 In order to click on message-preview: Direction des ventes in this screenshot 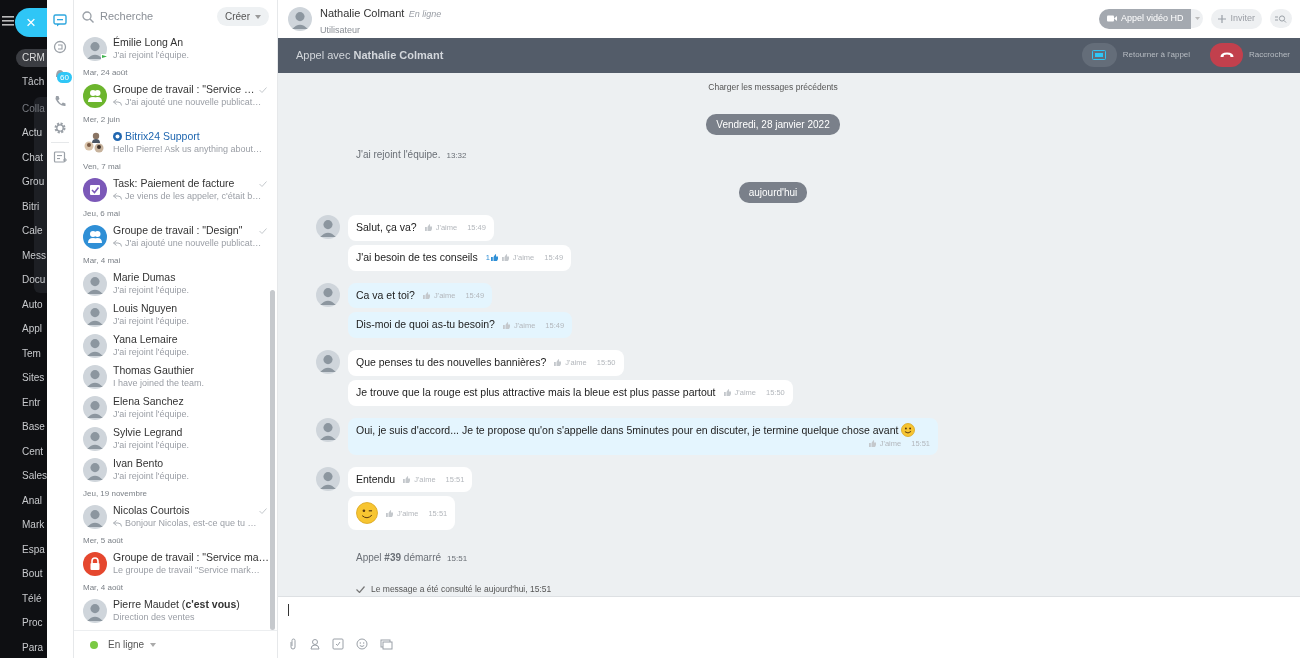, I will do `click(154, 617)`.